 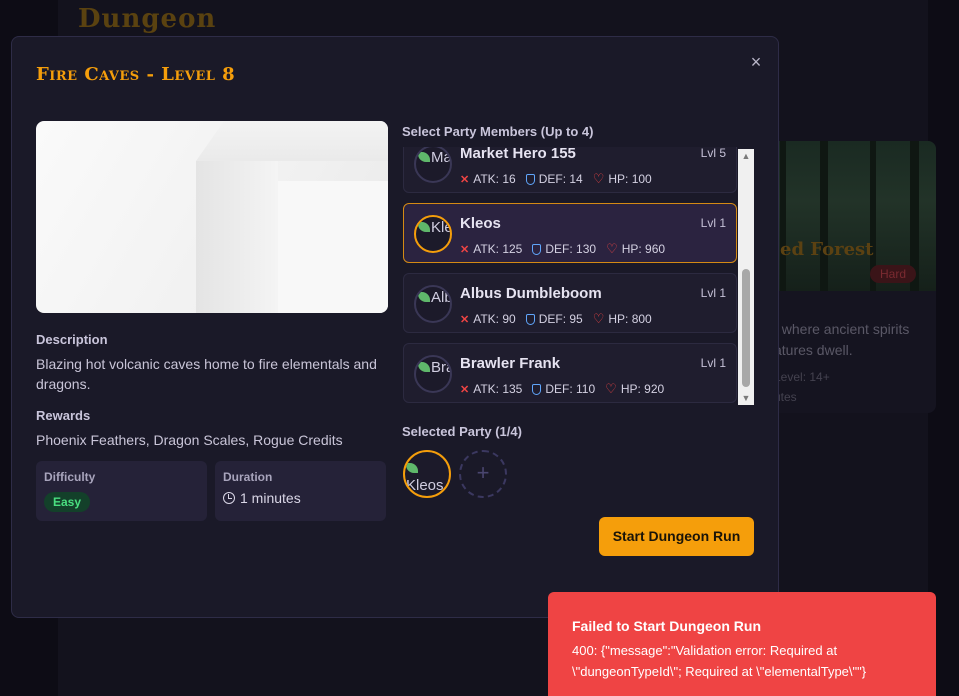 What do you see at coordinates (556, 178) in the screenshot?
I see `member-stats: ✕ ATK: 16 DEF: 14 ♡ HP: 100` at bounding box center [556, 178].